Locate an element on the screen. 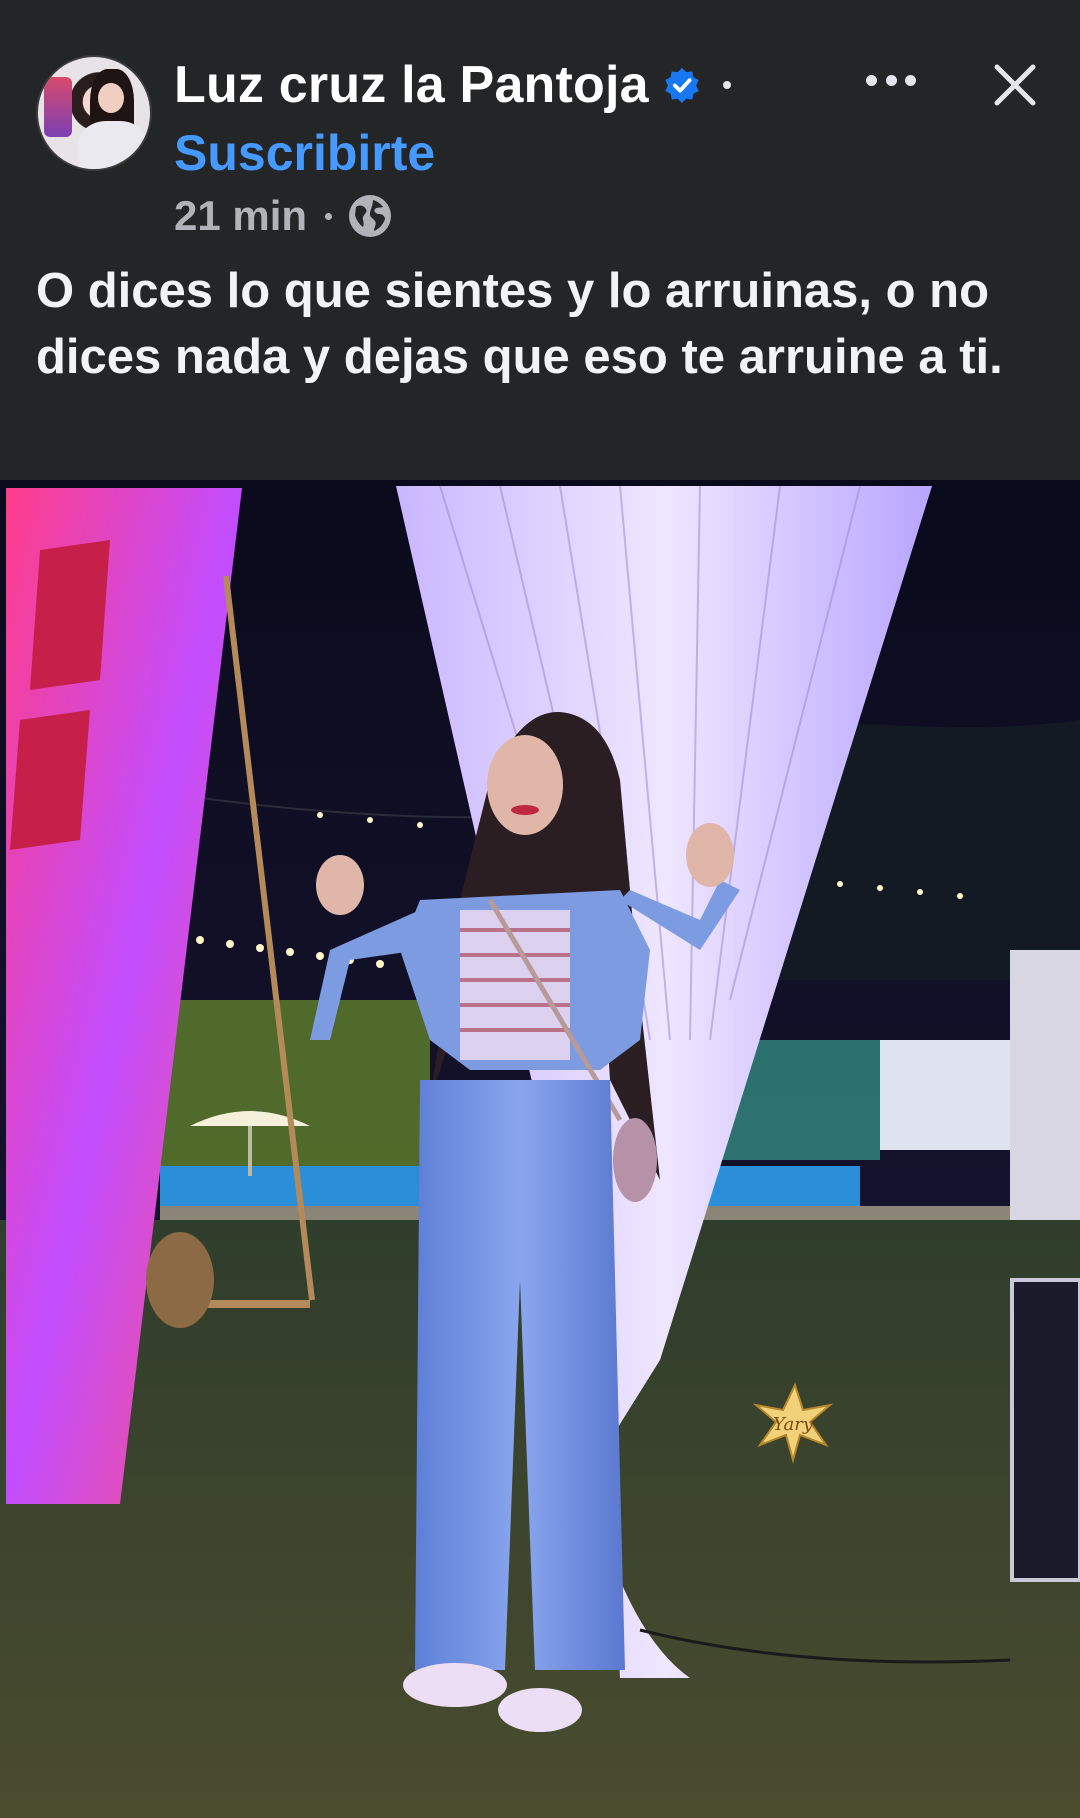 The height and width of the screenshot is (1818, 1080). watermark-text: Yary is located at coordinates (793, 1424).